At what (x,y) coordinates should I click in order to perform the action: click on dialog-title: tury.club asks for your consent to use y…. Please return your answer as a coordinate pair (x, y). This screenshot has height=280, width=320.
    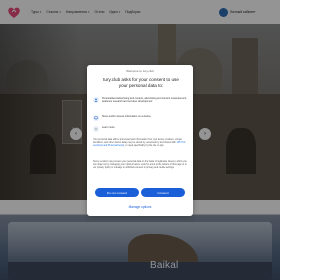
    Looking at the image, I should click on (141, 82).